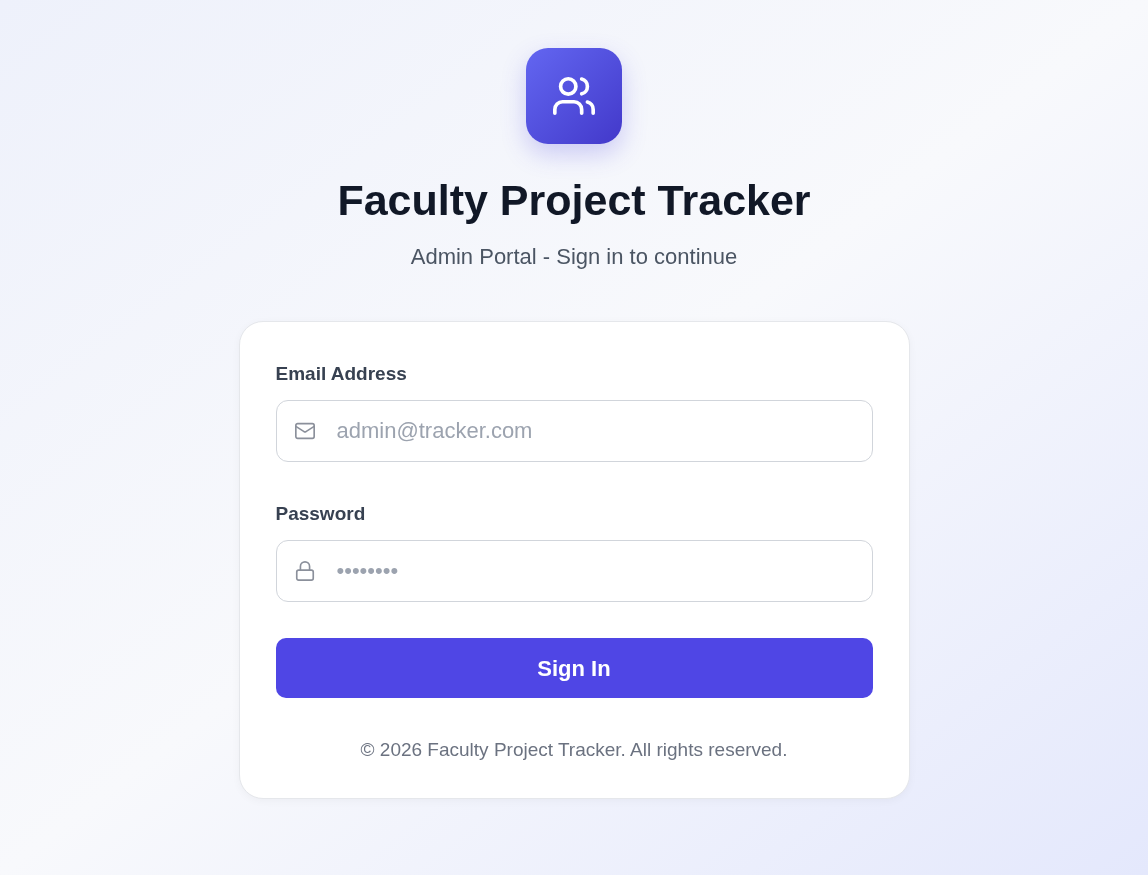  What do you see at coordinates (574, 431) in the screenshot?
I see `email-field: admin@tracker.com` at bounding box center [574, 431].